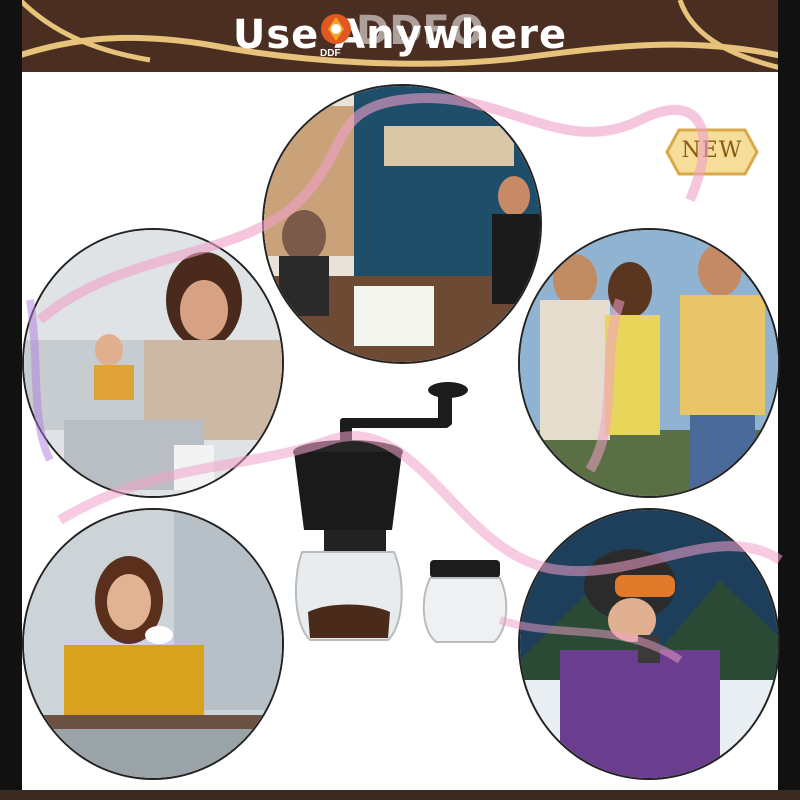 The width and height of the screenshot is (800, 800). I want to click on brand-sub-label: DDF, so click(330, 53).